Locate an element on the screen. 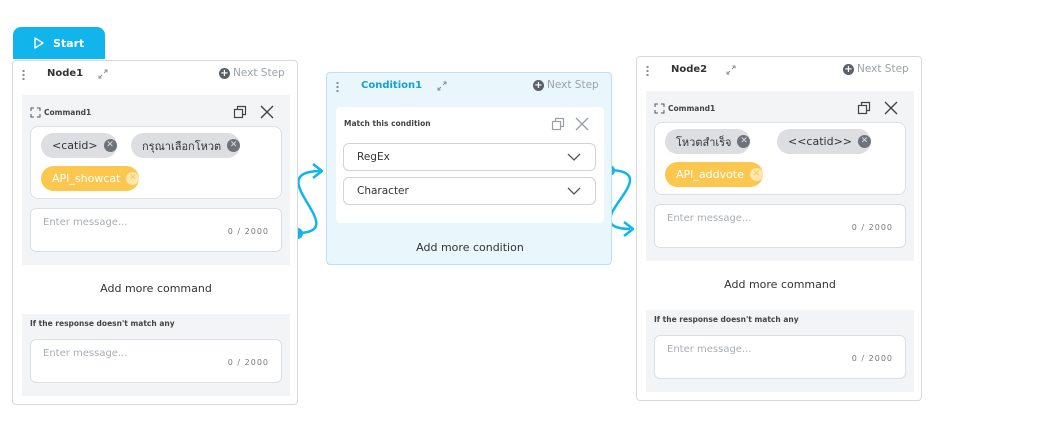  node1-message-input: Enter message... 0 / 2000 is located at coordinates (156, 230).